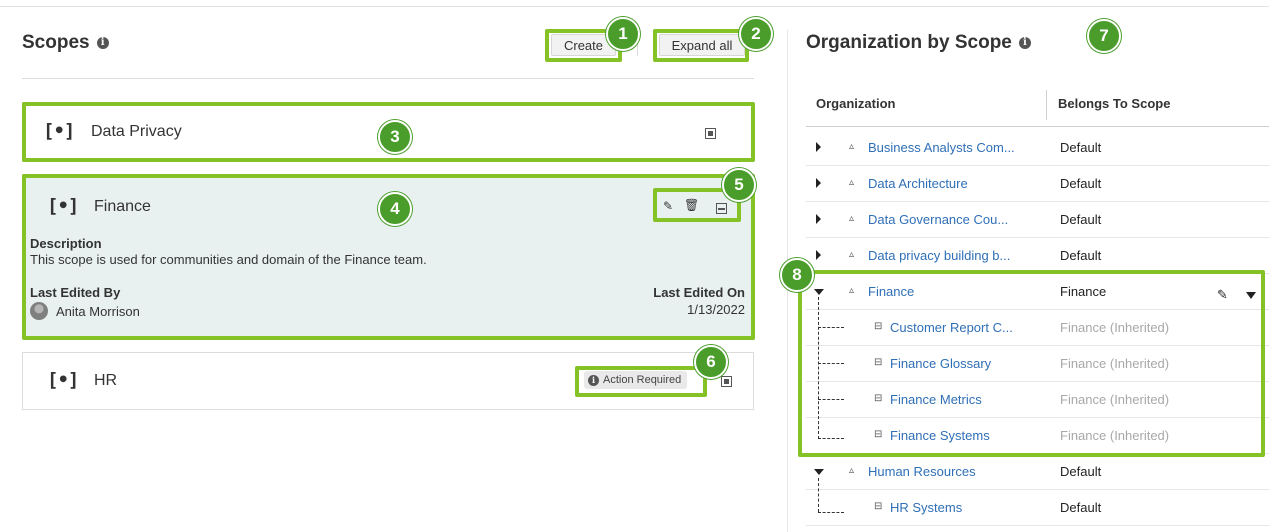  Describe the element at coordinates (1251, 295) in the screenshot. I see `chevron-down-icon` at that location.